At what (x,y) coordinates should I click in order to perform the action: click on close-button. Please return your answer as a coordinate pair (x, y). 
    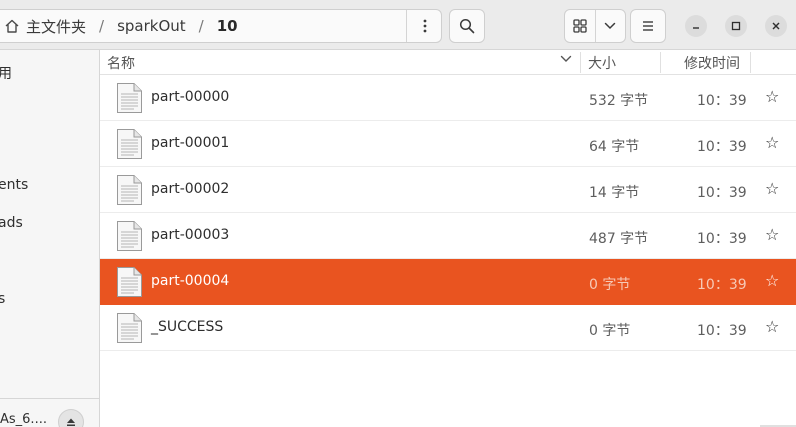
    Looking at the image, I should click on (776, 26).